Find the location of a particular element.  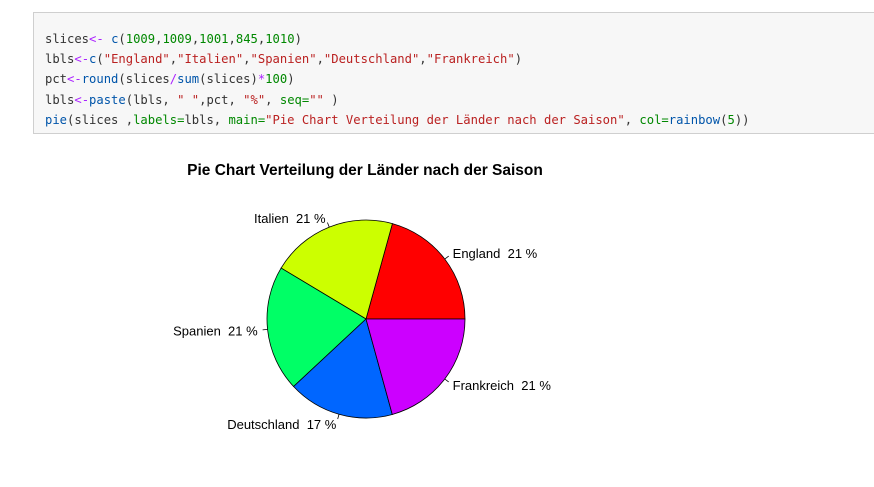

code-token: "England" is located at coordinates (136, 59).